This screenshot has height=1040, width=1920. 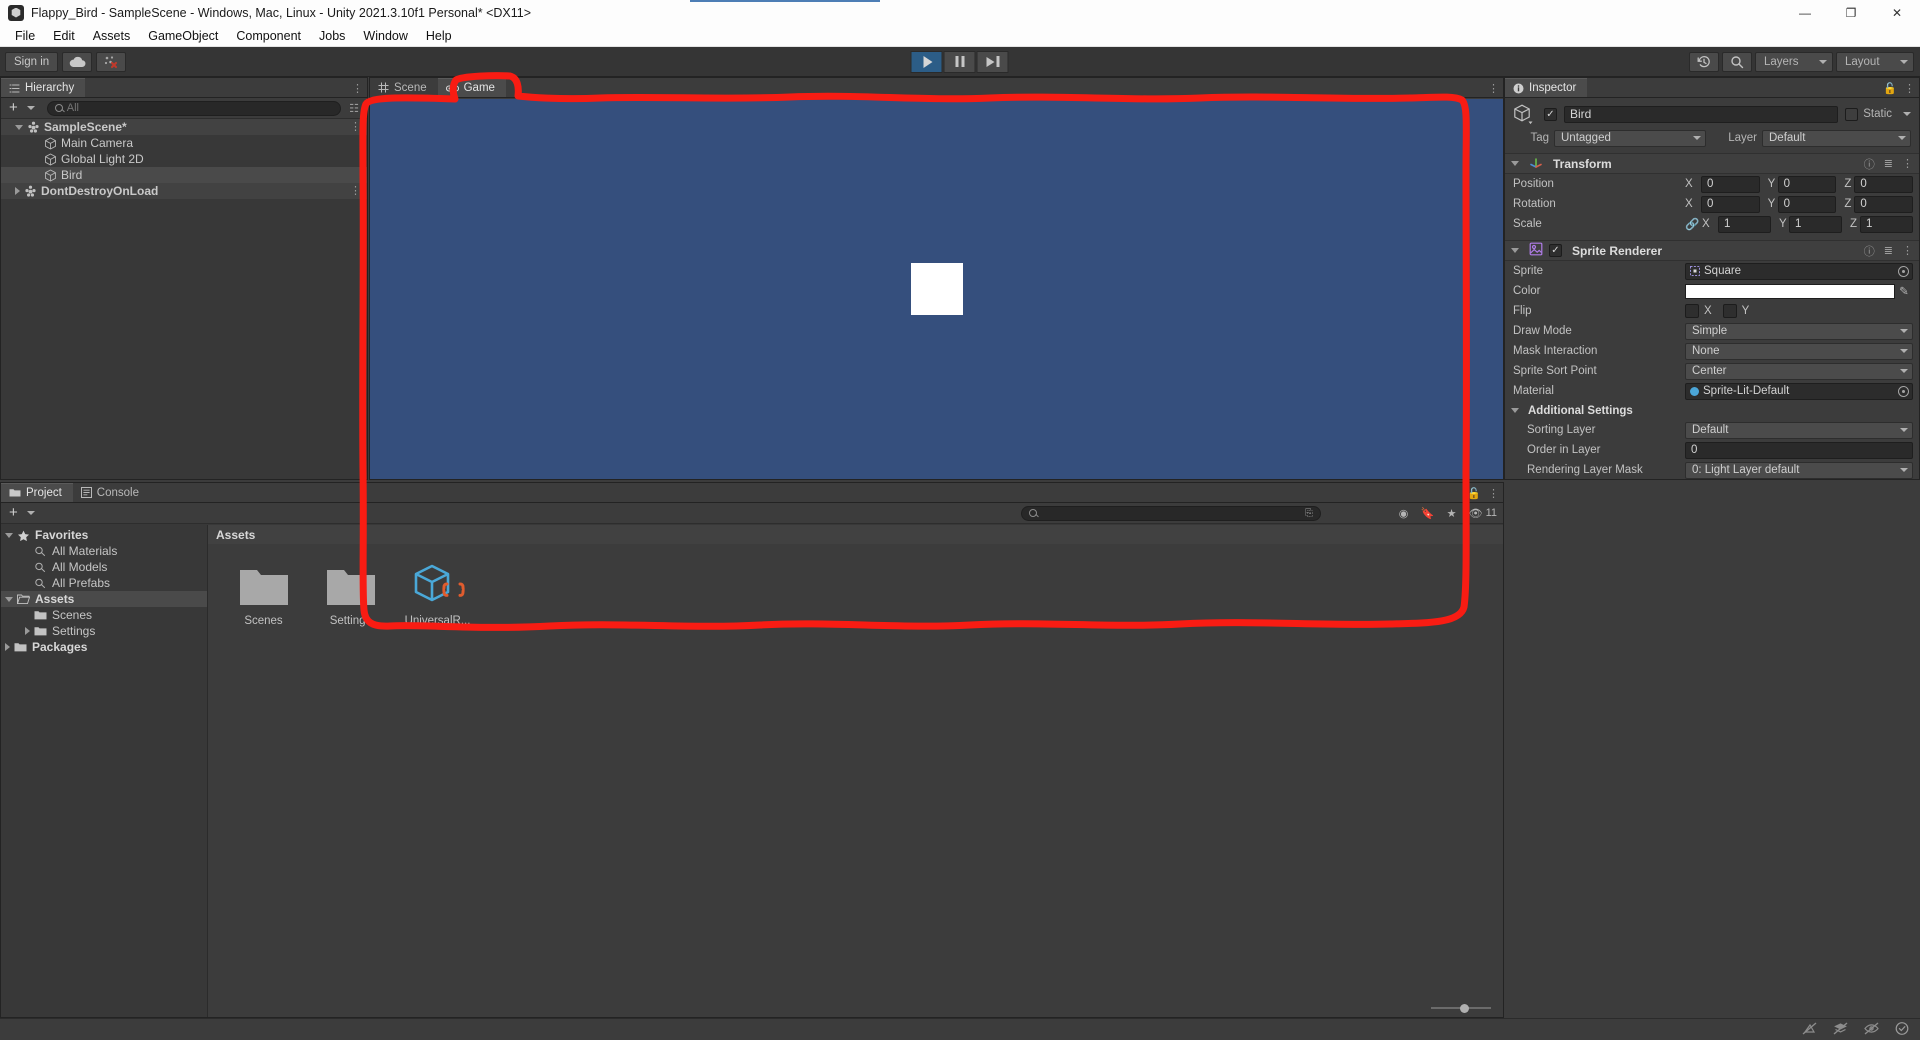 I want to click on hierarchy-item-samplescene: SampleScene* ⋮, so click(x=184, y=127).